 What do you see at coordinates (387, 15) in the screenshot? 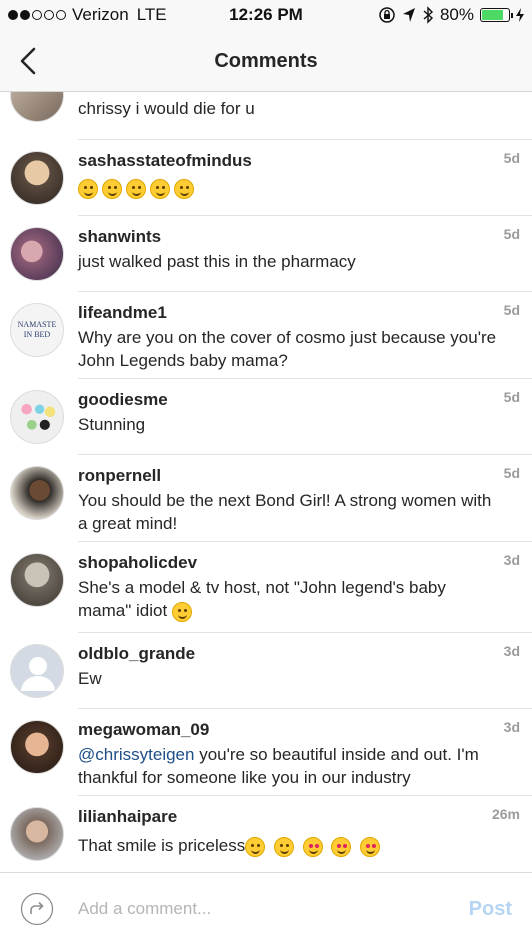
I see `orientation-lock-icon` at bounding box center [387, 15].